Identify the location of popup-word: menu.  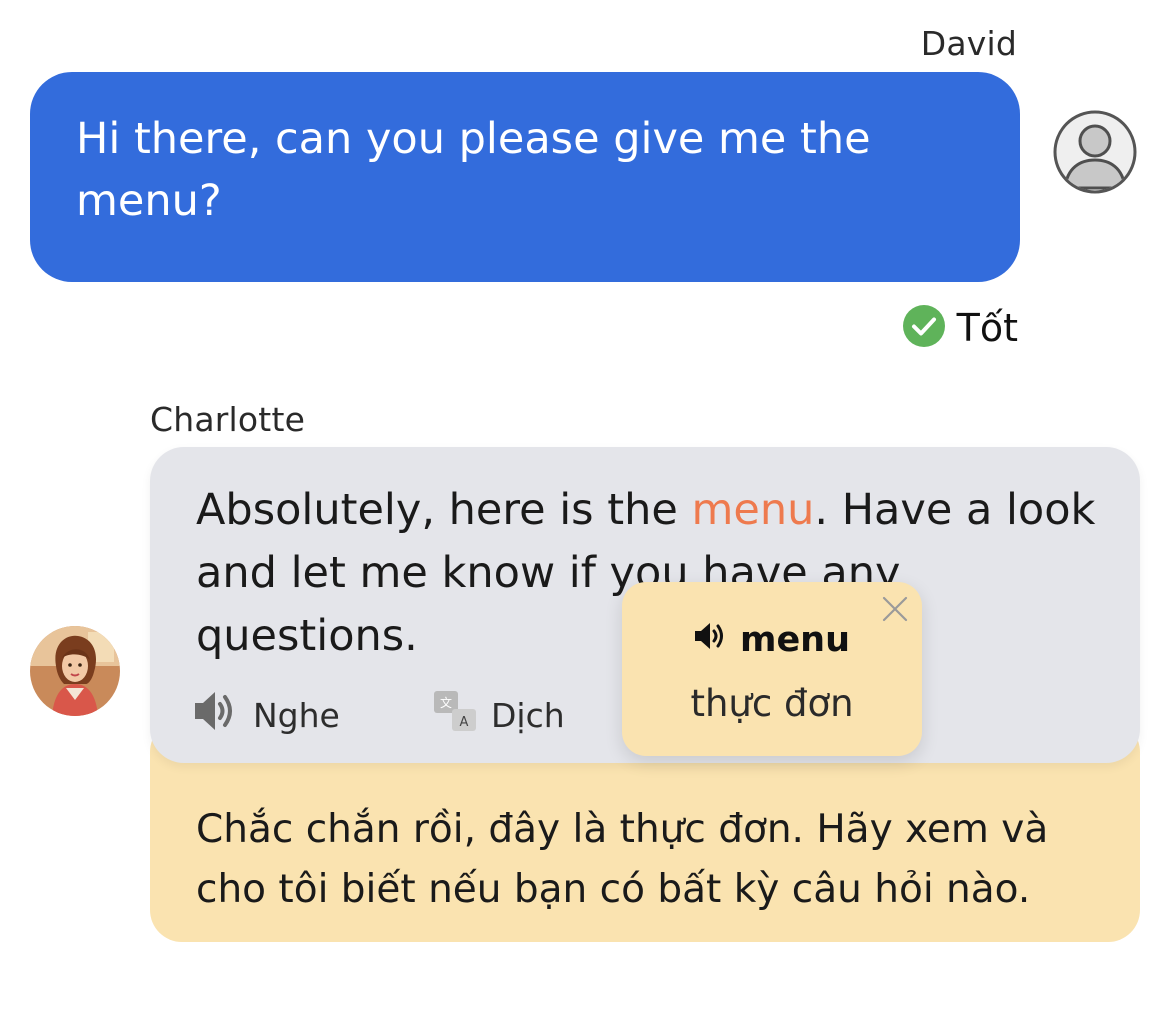
(795, 640).